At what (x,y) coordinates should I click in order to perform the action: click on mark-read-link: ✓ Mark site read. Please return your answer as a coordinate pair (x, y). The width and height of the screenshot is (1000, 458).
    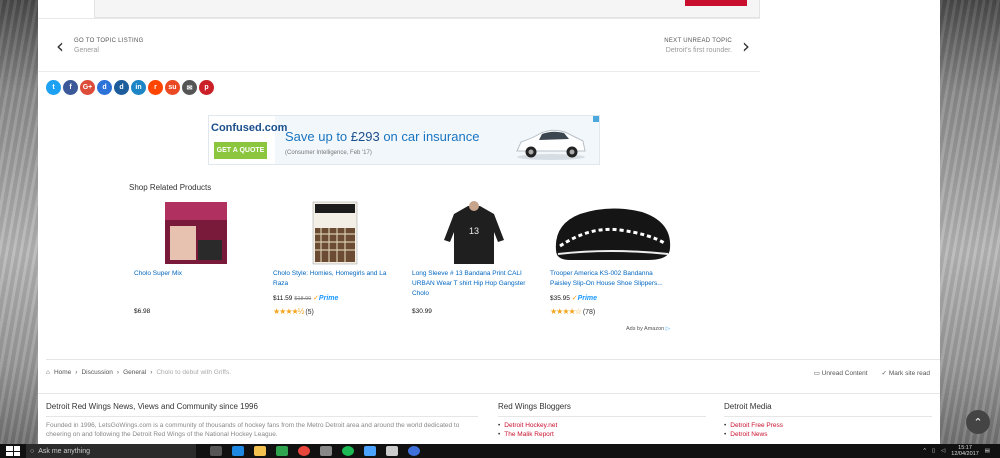
    Looking at the image, I should click on (906, 373).